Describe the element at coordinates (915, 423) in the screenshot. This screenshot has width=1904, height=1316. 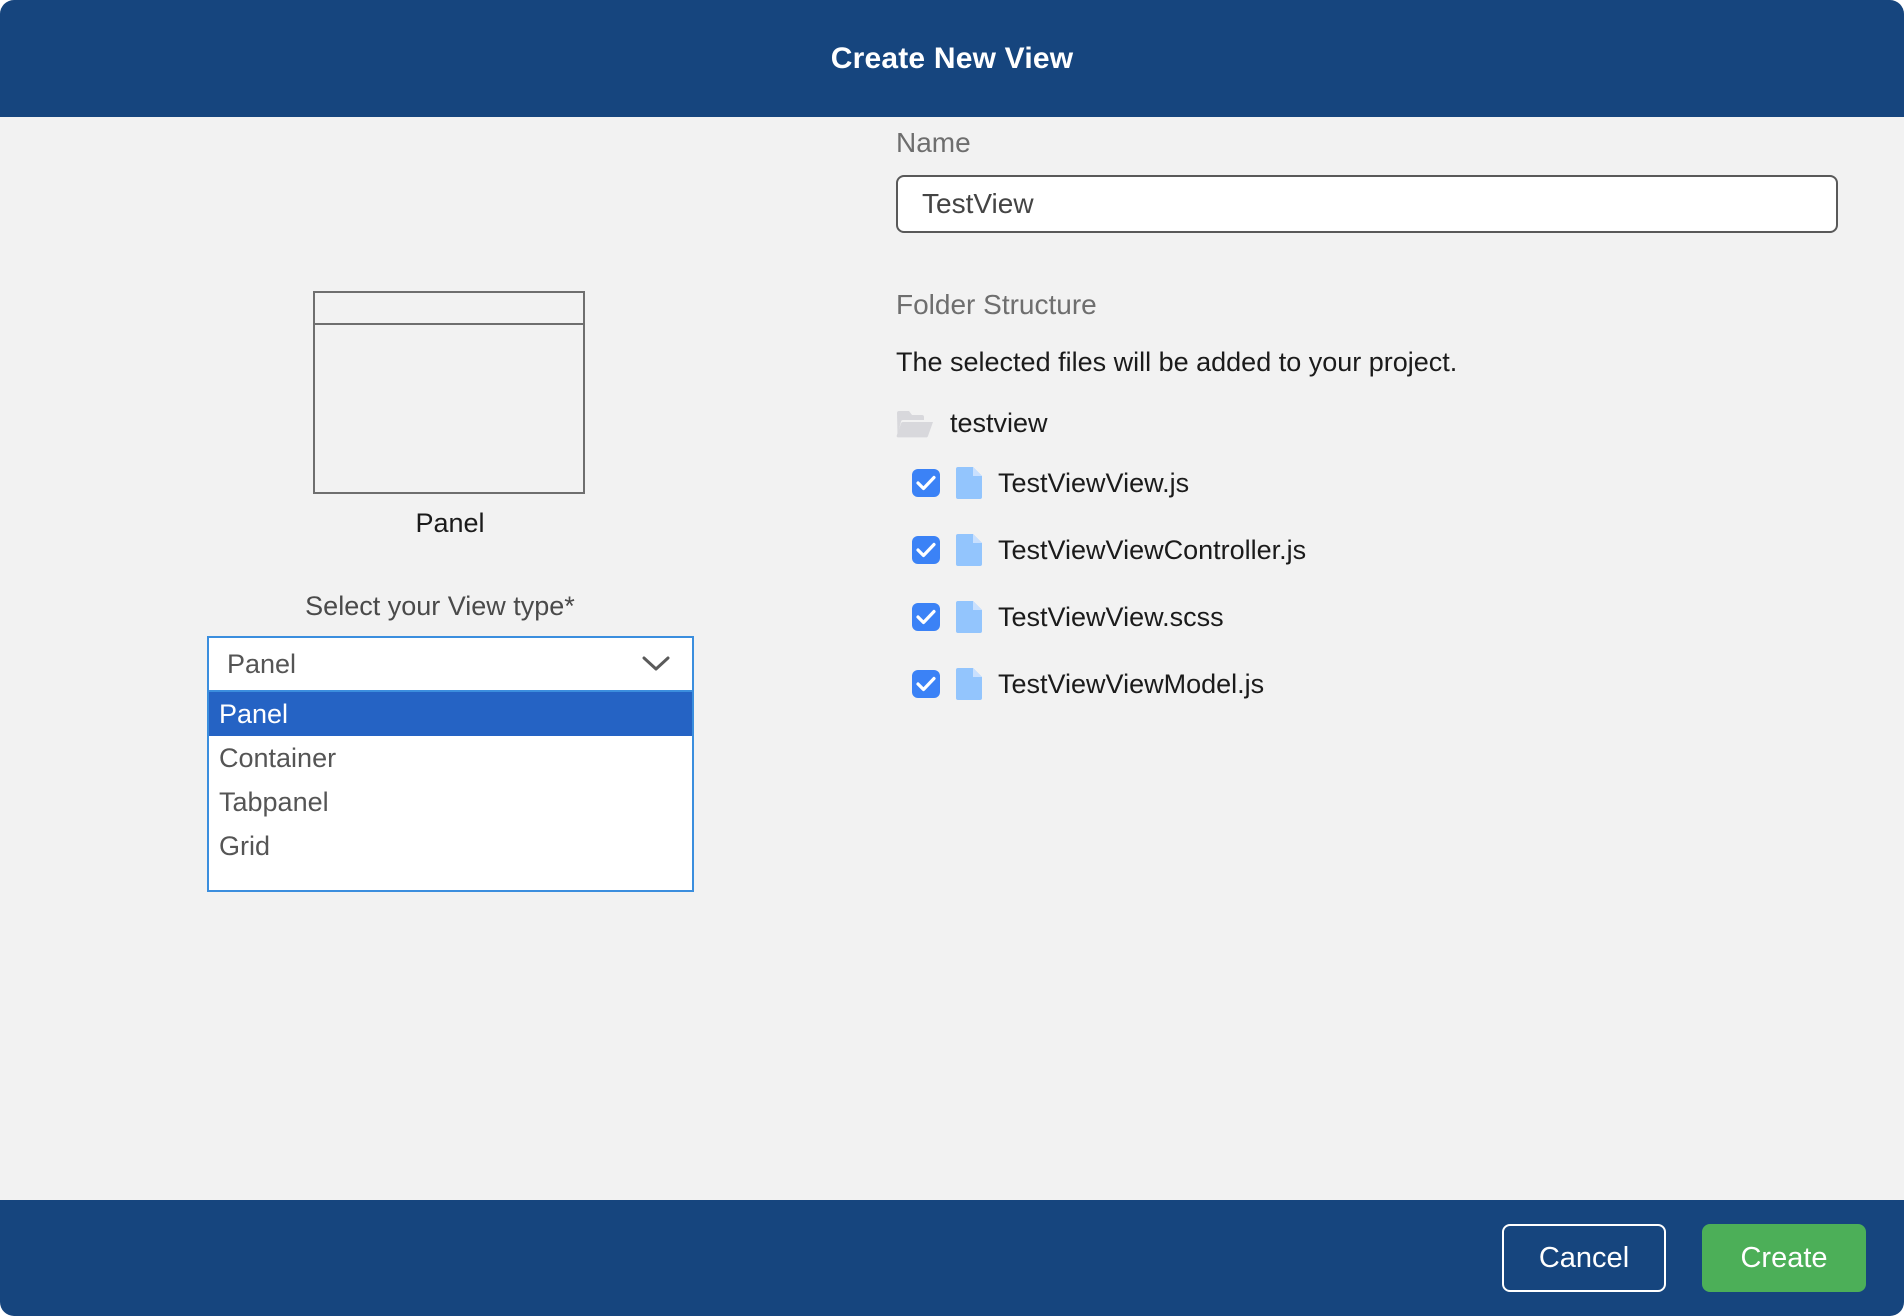
I see `folder-icon` at that location.